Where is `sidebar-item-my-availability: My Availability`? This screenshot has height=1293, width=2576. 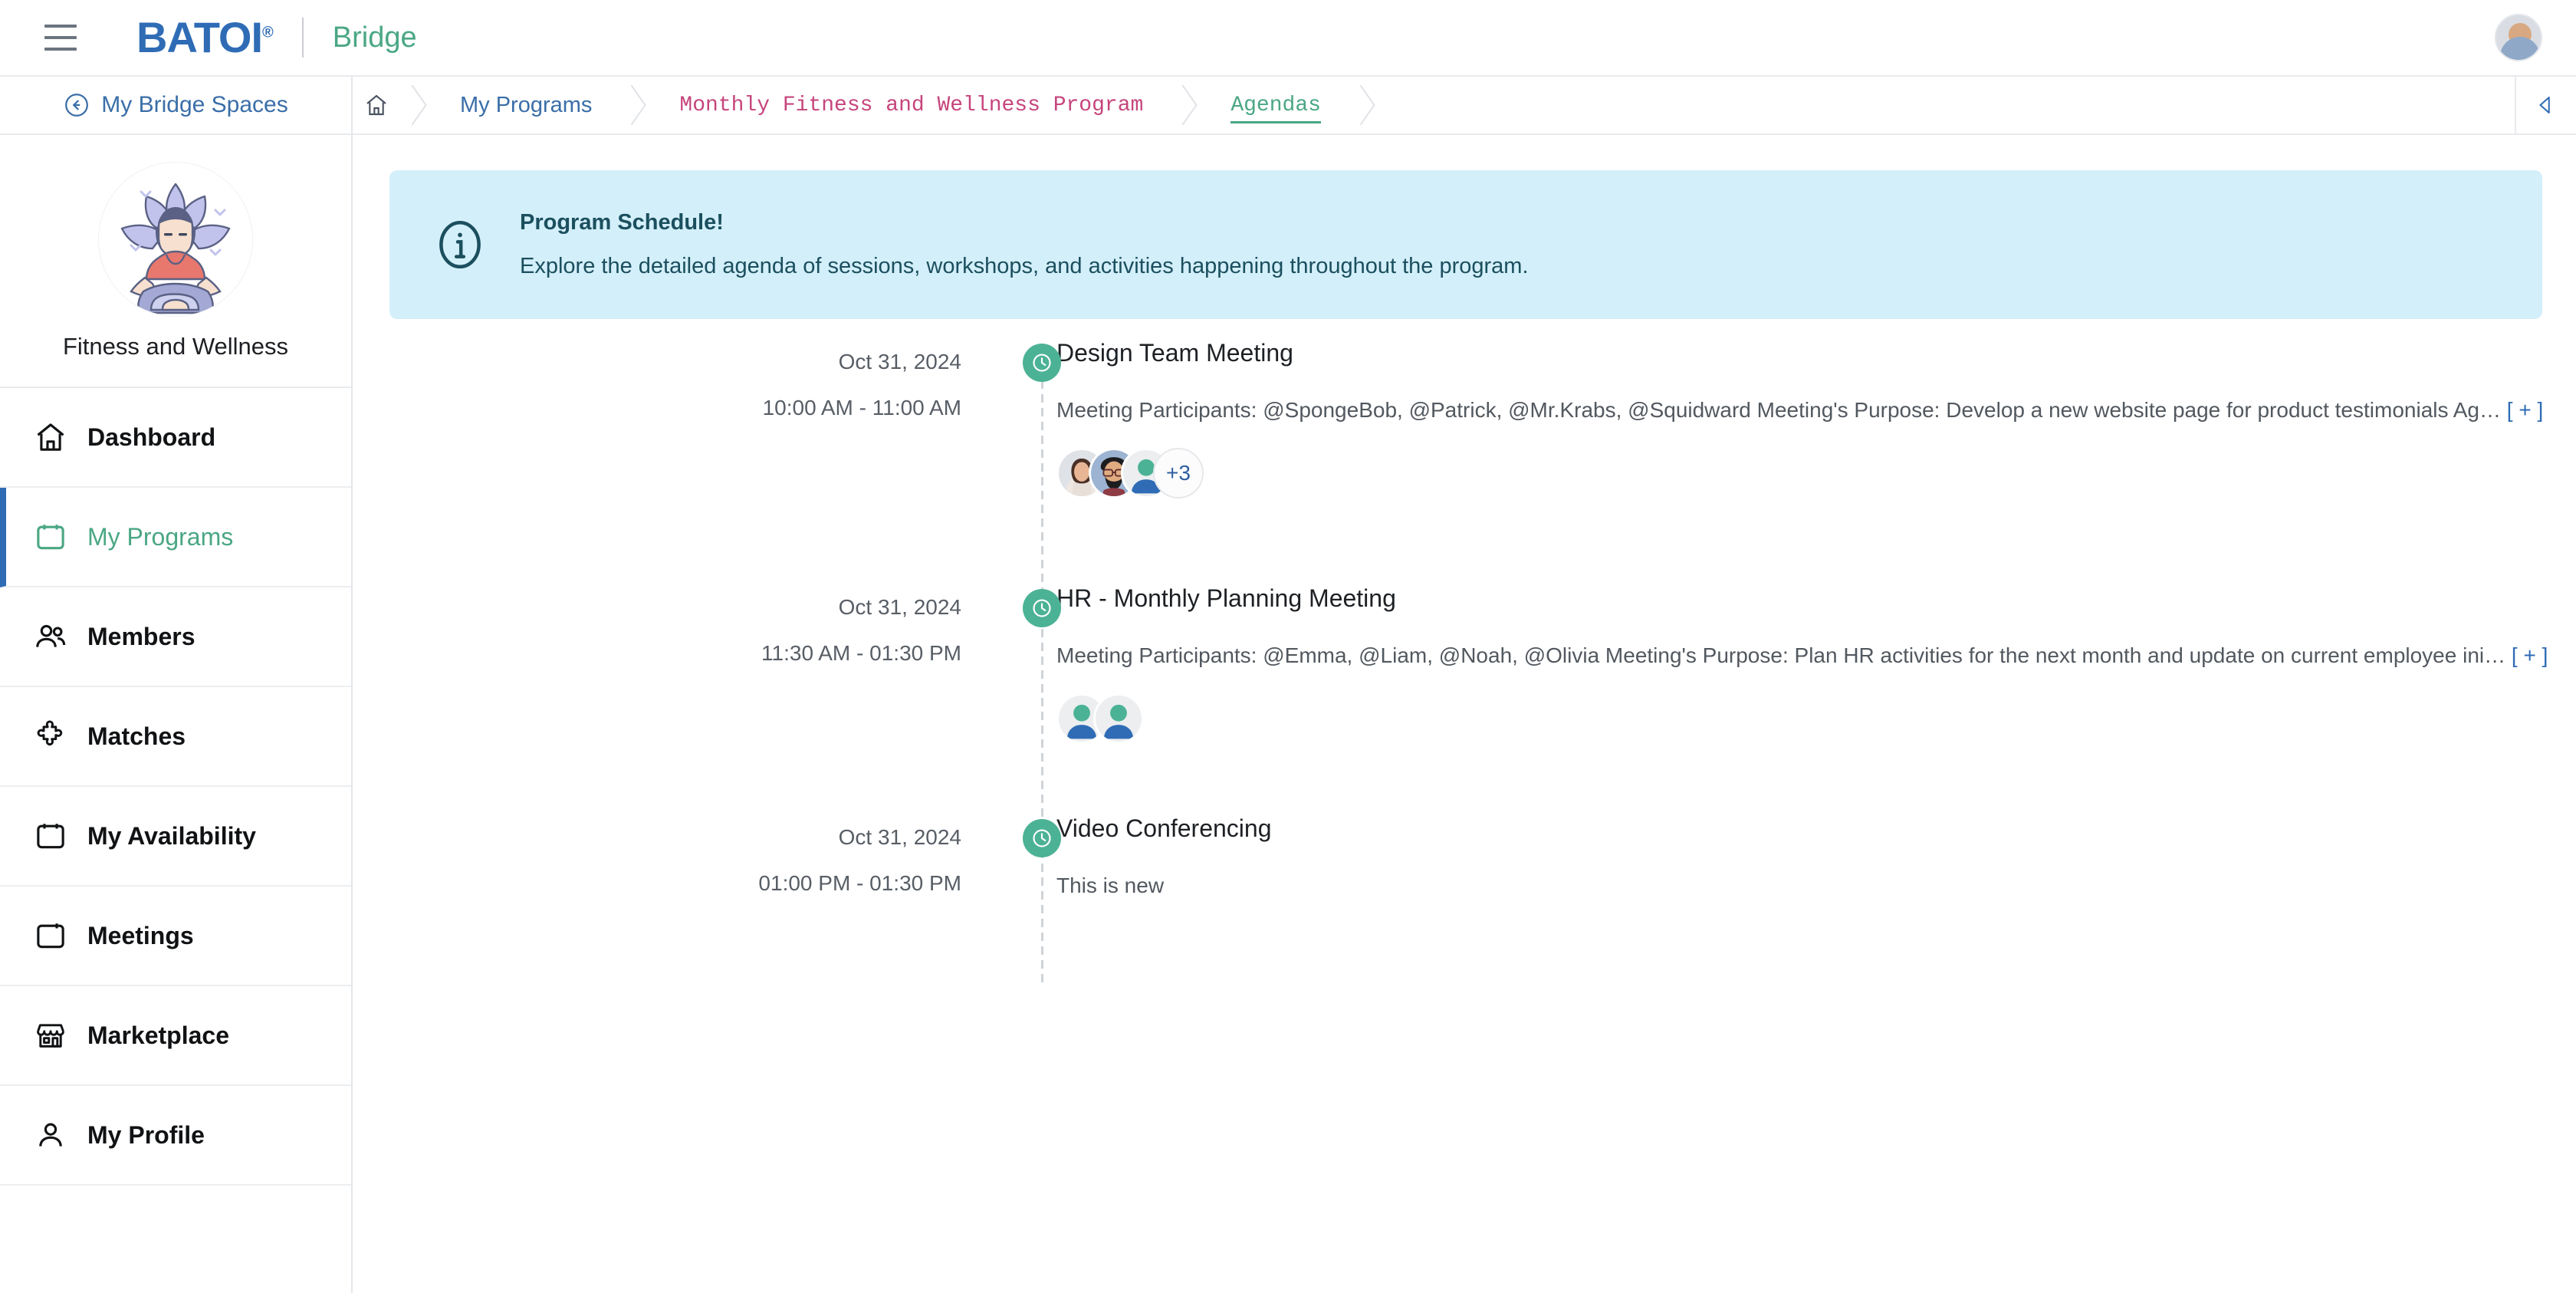 sidebar-item-my-availability: My Availability is located at coordinates (176, 837).